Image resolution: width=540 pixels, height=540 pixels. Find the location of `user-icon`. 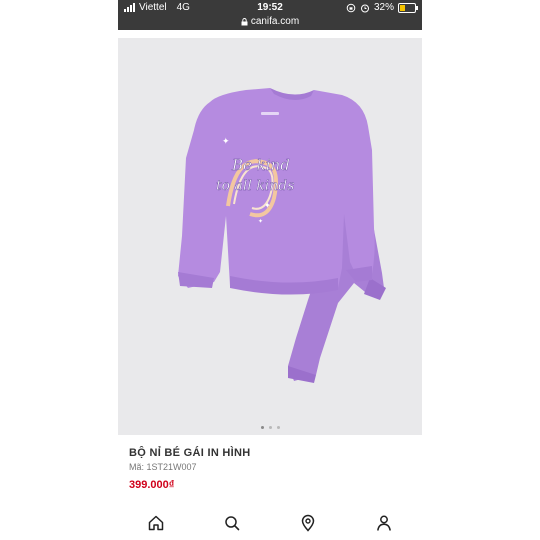

user-icon is located at coordinates (384, 523).